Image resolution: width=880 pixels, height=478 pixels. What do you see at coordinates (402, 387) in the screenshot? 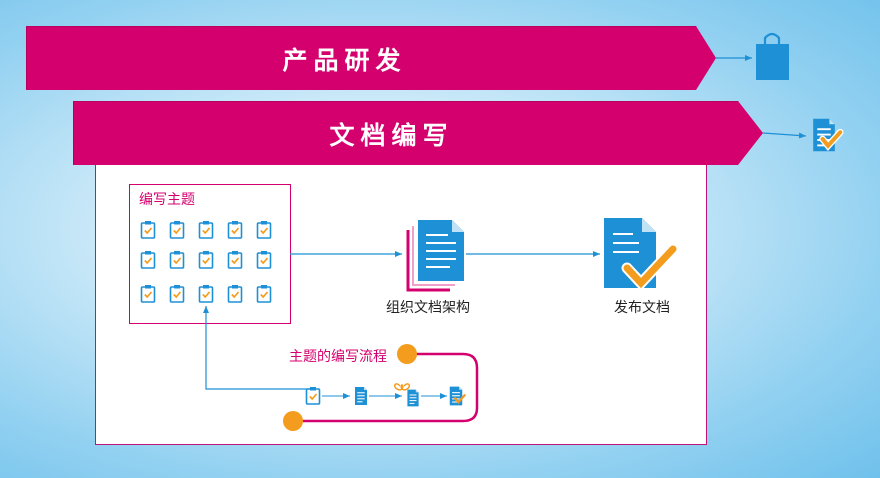
I see `infinity-loop-icon` at bounding box center [402, 387].